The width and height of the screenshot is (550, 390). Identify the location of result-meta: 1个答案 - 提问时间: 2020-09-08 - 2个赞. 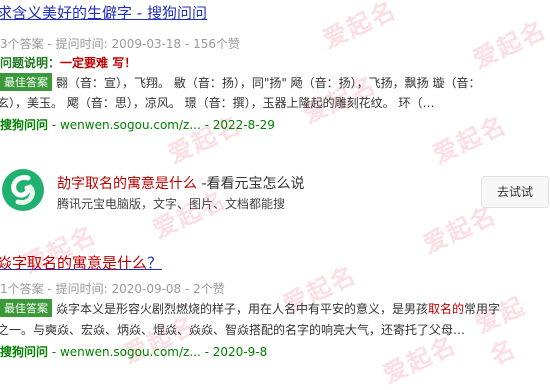
(112, 289).